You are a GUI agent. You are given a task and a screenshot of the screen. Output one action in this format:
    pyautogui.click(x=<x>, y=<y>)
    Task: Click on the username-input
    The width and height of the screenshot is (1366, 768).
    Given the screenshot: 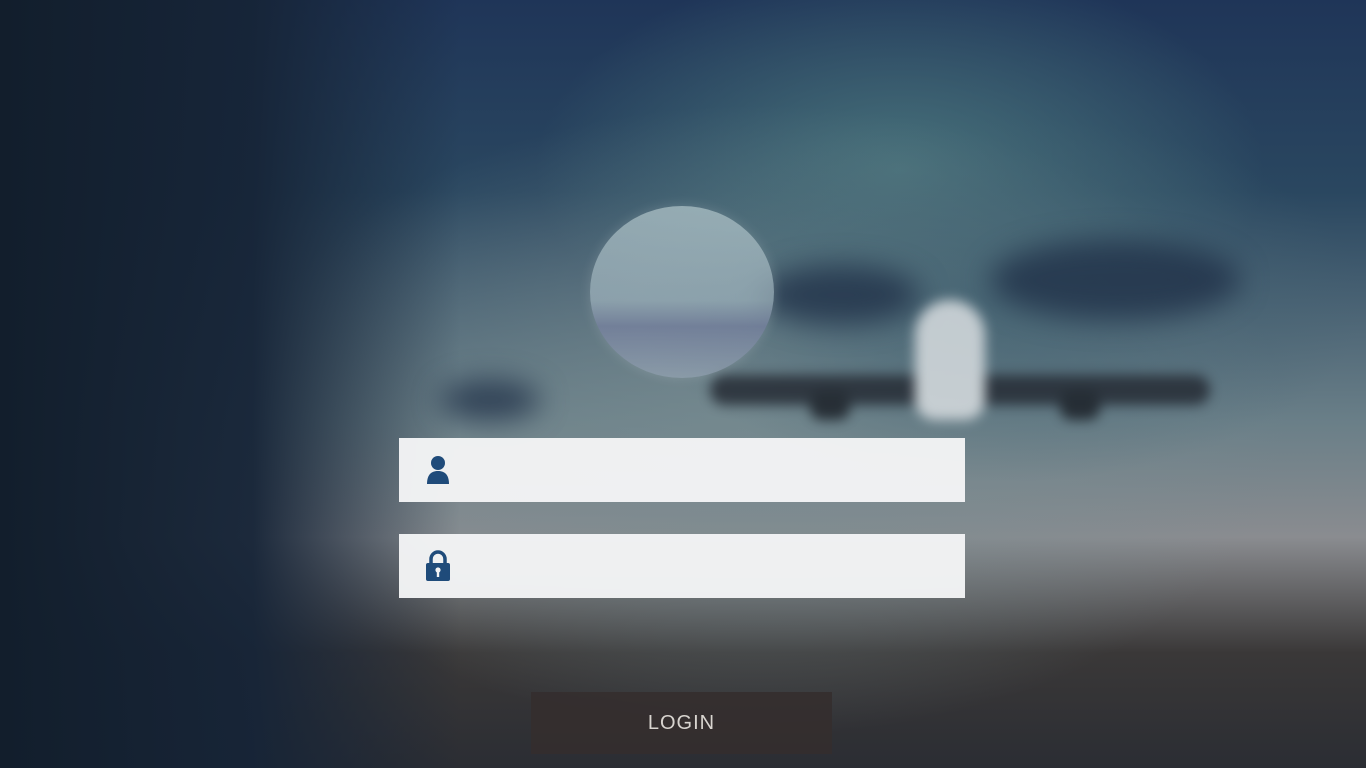 What is the action you would take?
    pyautogui.click(x=709, y=470)
    